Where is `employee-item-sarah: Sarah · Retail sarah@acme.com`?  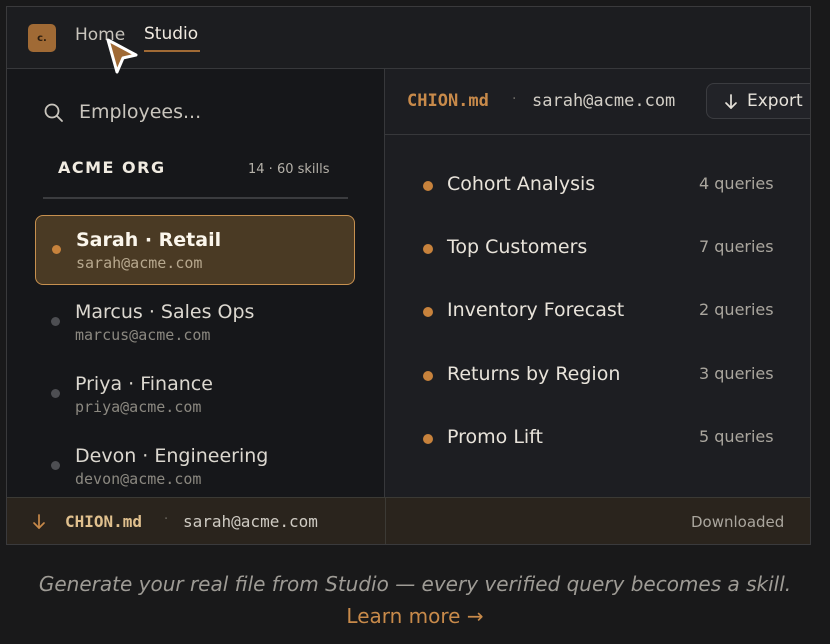
employee-item-sarah: Sarah · Retail sarah@acme.com is located at coordinates (195, 250).